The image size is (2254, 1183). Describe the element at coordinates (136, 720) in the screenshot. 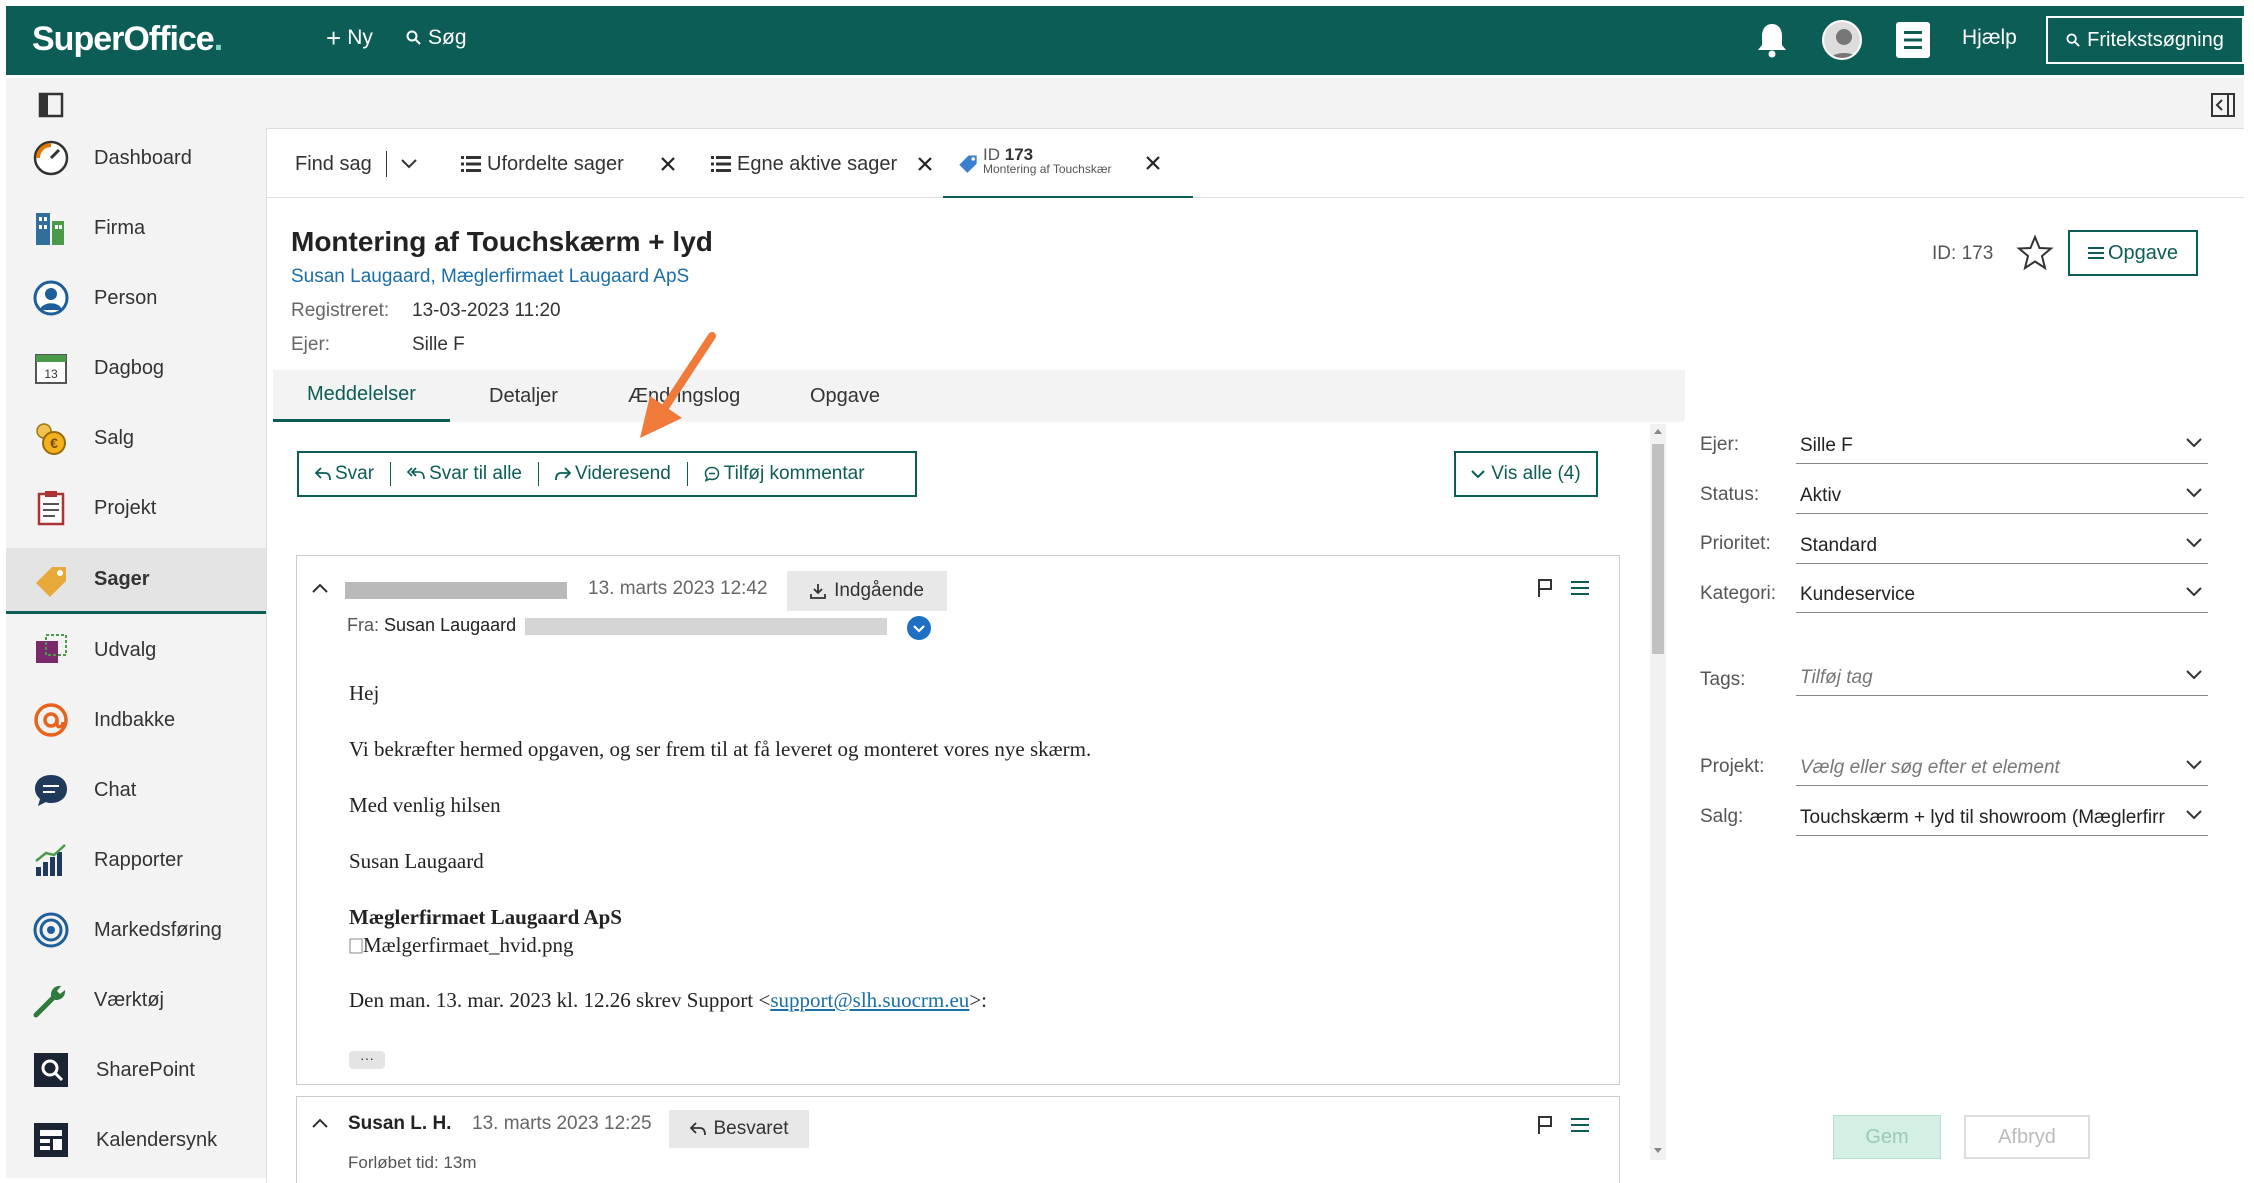

I see `nav-item-indbakke: Indbakke` at that location.